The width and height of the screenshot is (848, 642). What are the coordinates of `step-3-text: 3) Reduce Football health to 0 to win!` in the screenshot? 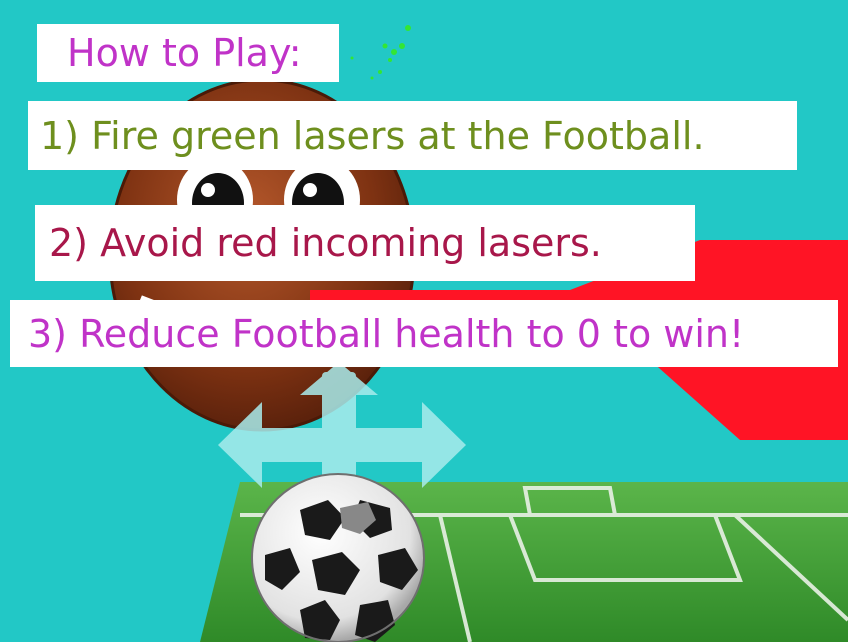 It's located at (386, 333).